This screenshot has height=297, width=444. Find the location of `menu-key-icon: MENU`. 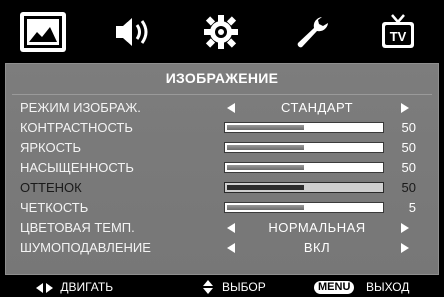

menu-key-icon: MENU is located at coordinates (334, 287).